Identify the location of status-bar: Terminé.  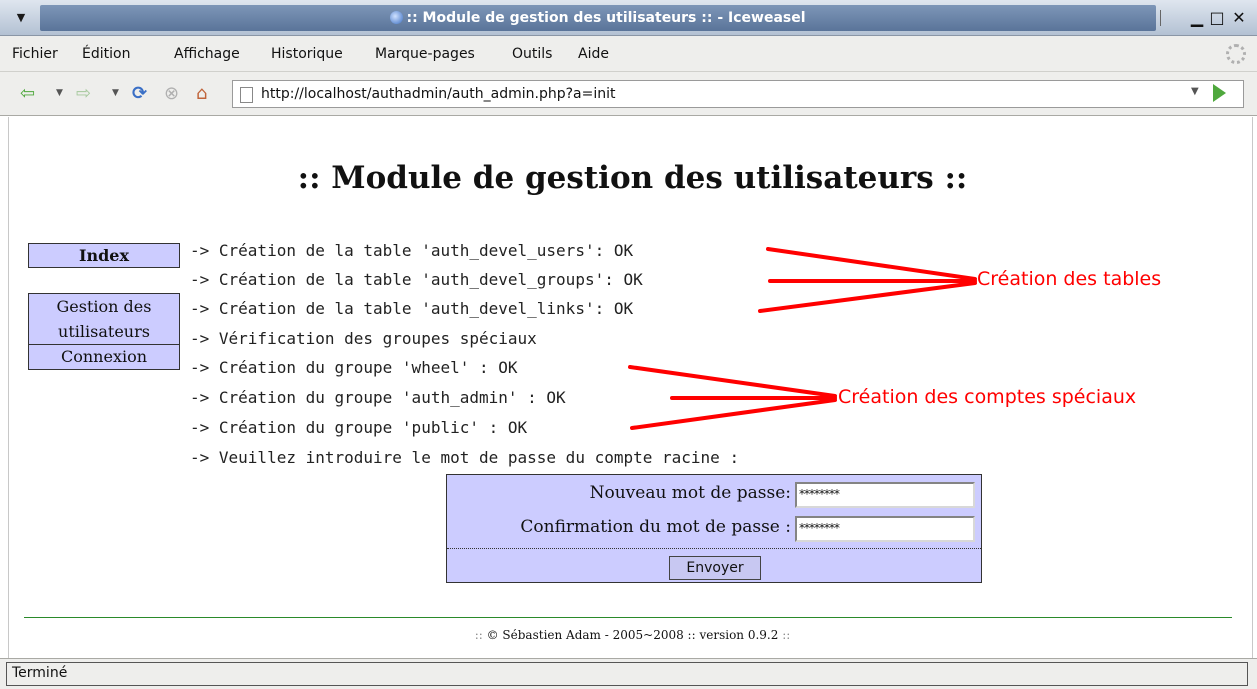
(628, 673).